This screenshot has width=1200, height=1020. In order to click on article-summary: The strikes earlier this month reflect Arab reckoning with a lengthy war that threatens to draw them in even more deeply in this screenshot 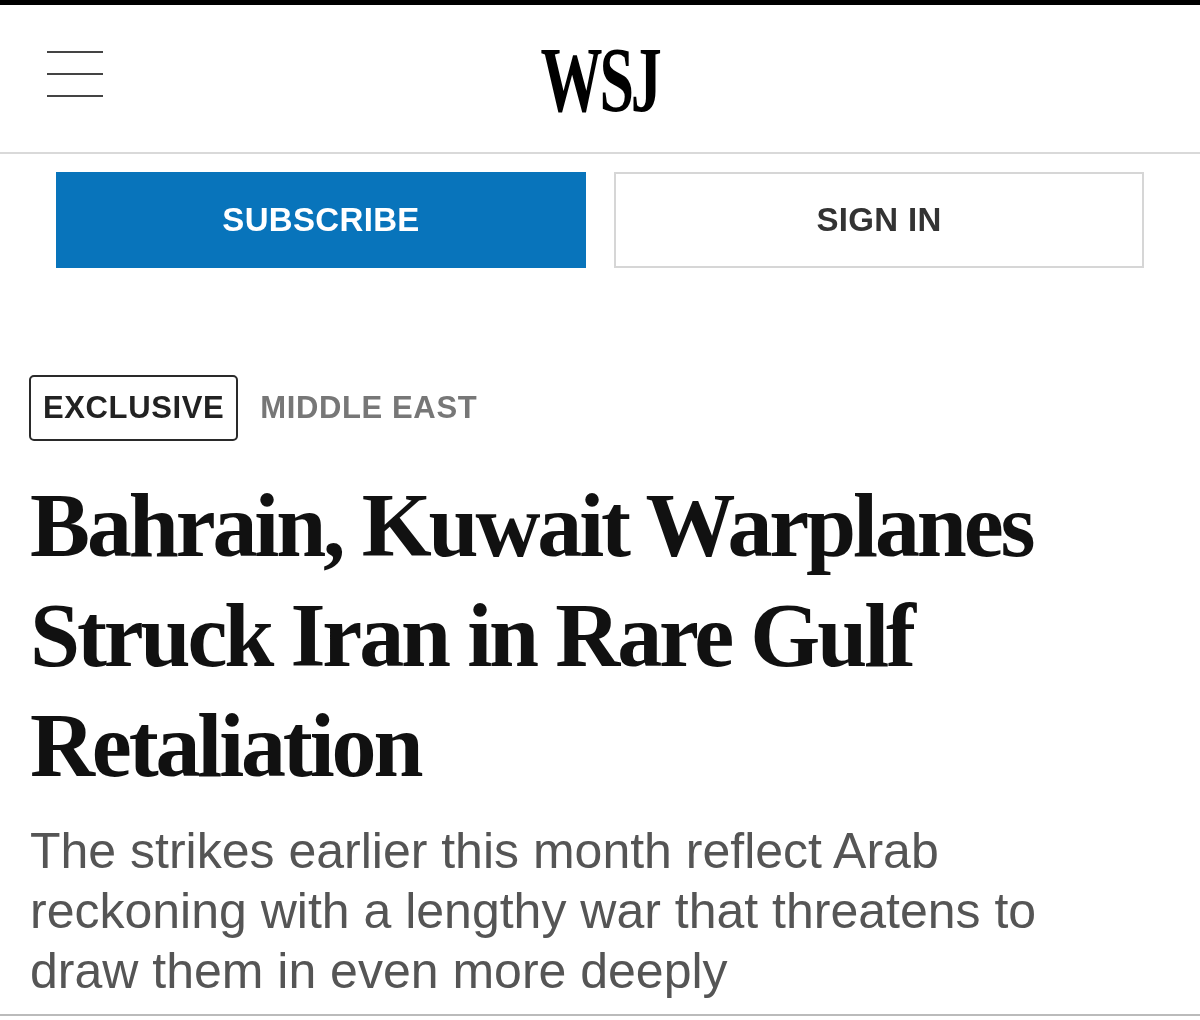, I will do `click(534, 911)`.